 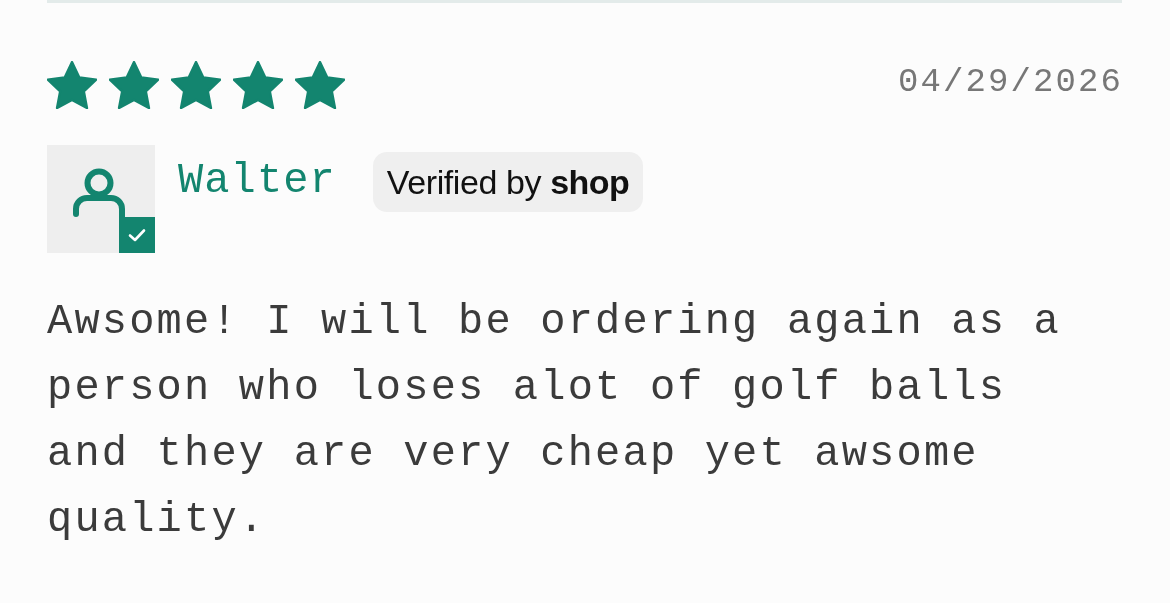 What do you see at coordinates (257, 181) in the screenshot?
I see `reviewer-name: Walter` at bounding box center [257, 181].